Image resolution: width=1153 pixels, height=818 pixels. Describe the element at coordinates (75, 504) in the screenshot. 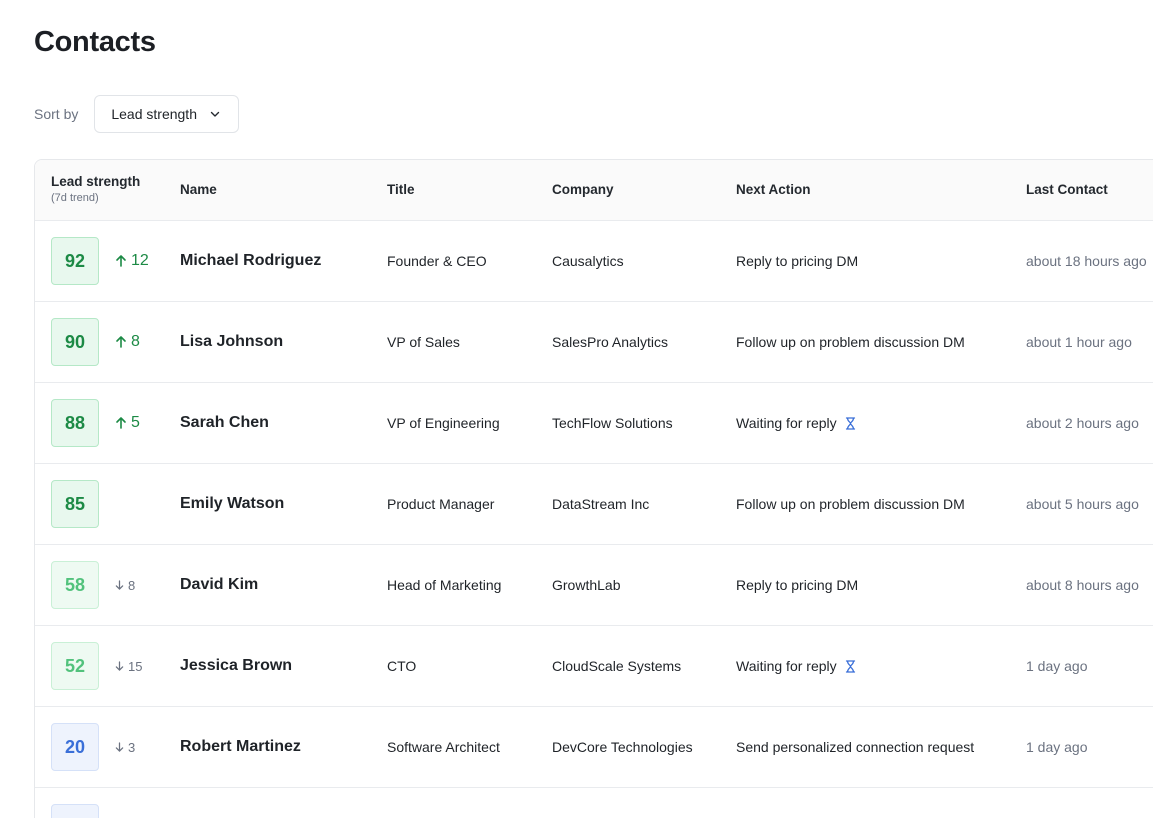

I see `lead-score-badge: 85` at that location.